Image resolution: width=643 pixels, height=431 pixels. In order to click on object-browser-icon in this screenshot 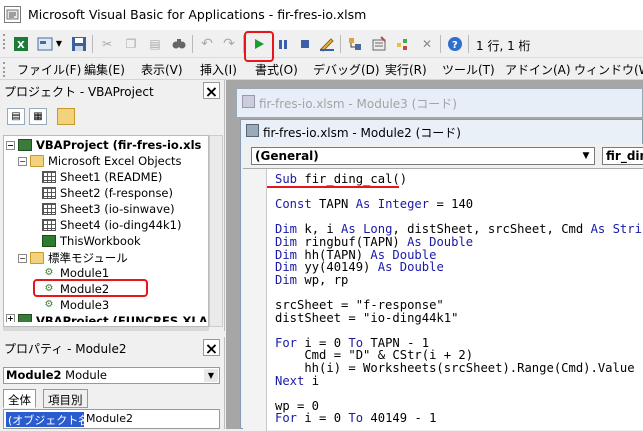, I will do `click(403, 43)`.